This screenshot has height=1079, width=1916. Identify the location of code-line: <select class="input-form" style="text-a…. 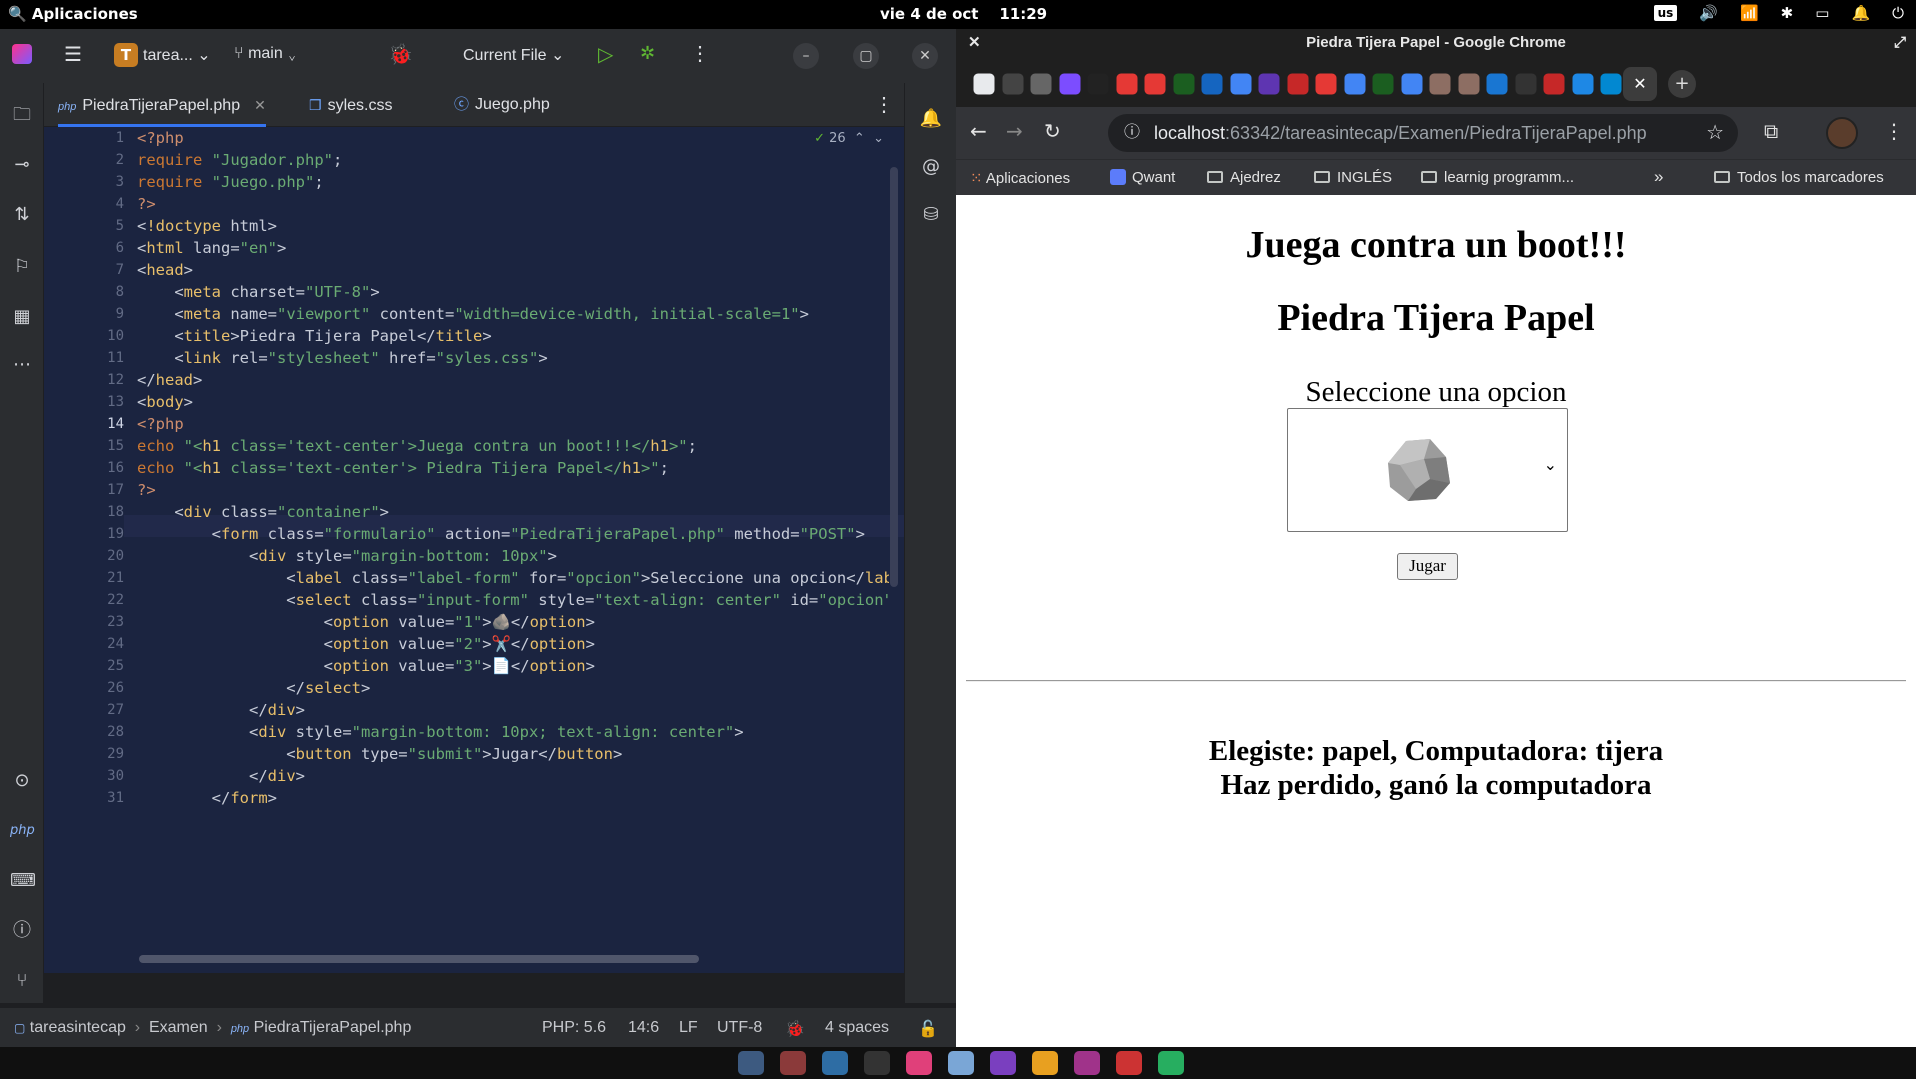
(513, 600).